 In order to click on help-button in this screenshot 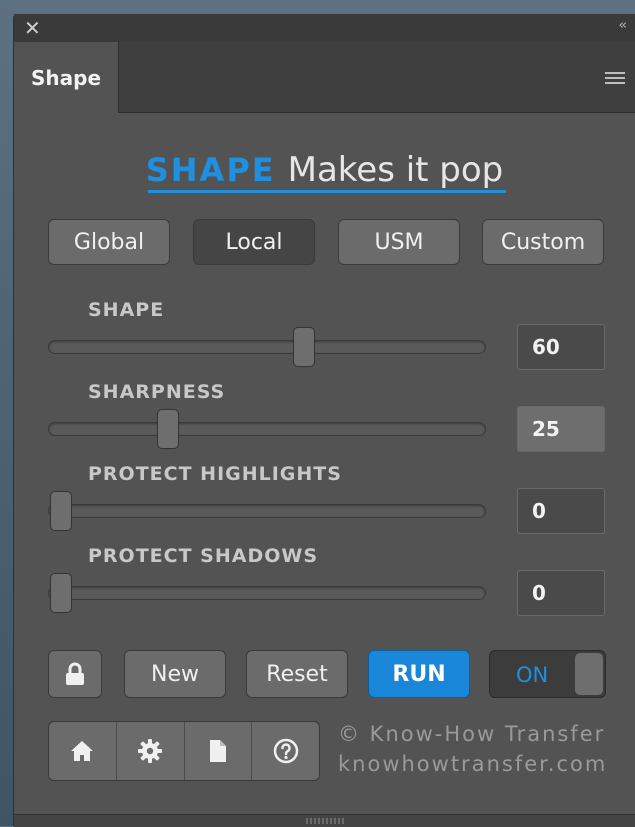, I will do `click(285, 751)`.